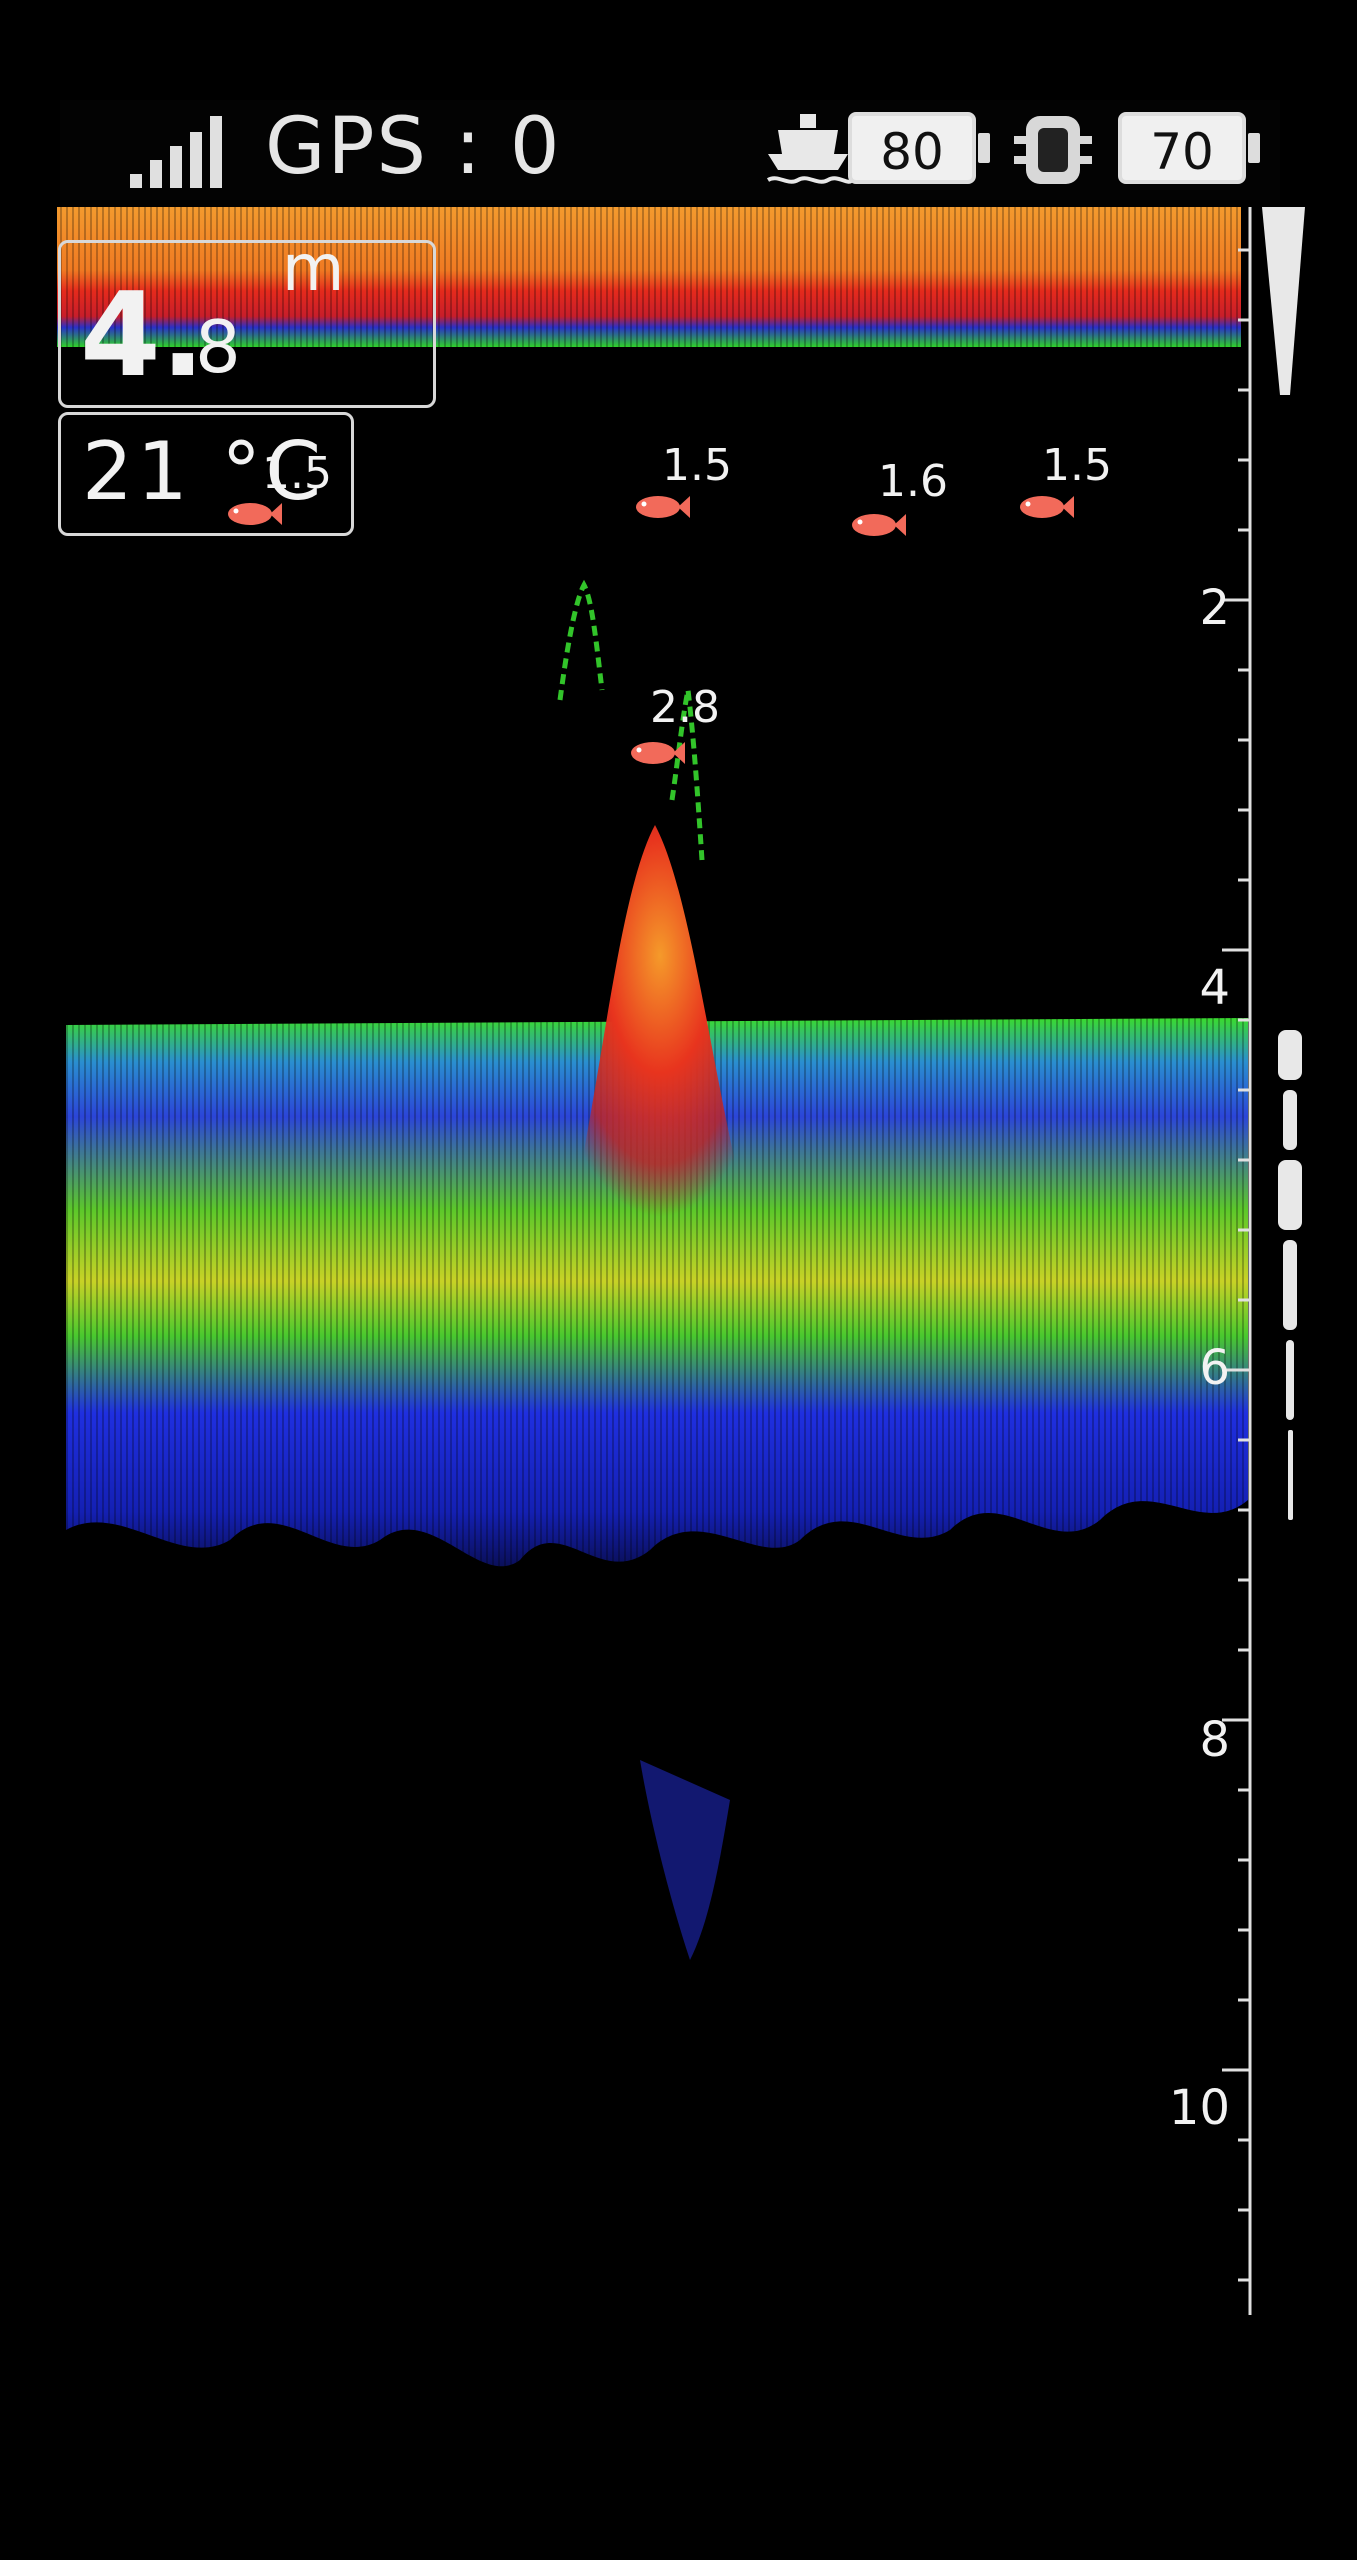 Image resolution: width=1357 pixels, height=2560 pixels. What do you see at coordinates (1290, 1275) in the screenshot?
I see `range-indicator` at bounding box center [1290, 1275].